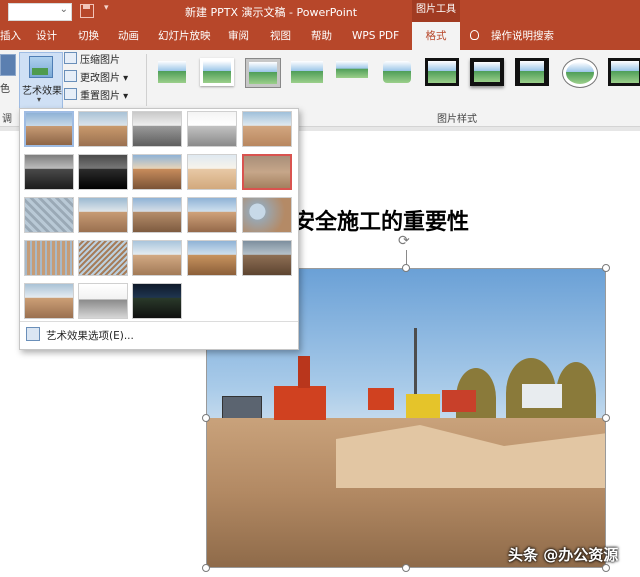 This screenshot has height=577, width=640. What do you see at coordinates (70, 76) in the screenshot?
I see `change-picture-icon` at bounding box center [70, 76].